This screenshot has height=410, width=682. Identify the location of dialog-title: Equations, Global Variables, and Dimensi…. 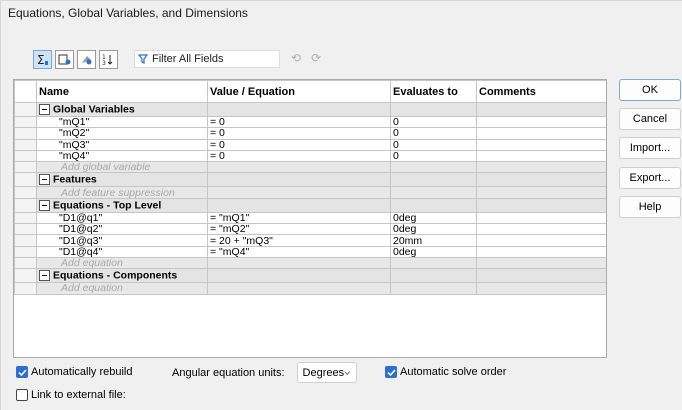
(128, 13).